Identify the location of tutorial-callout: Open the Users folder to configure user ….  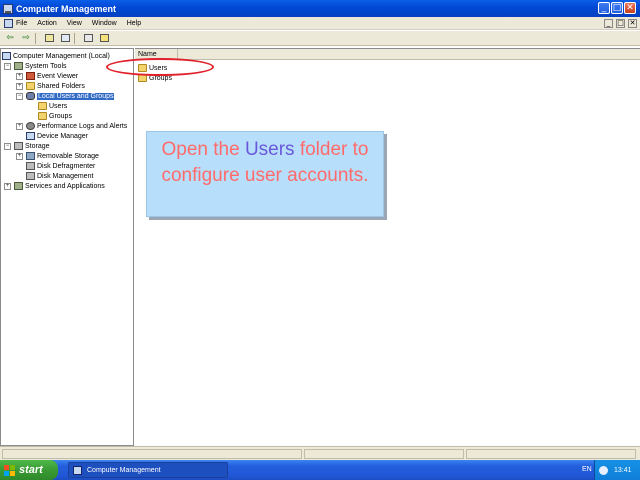
(265, 174).